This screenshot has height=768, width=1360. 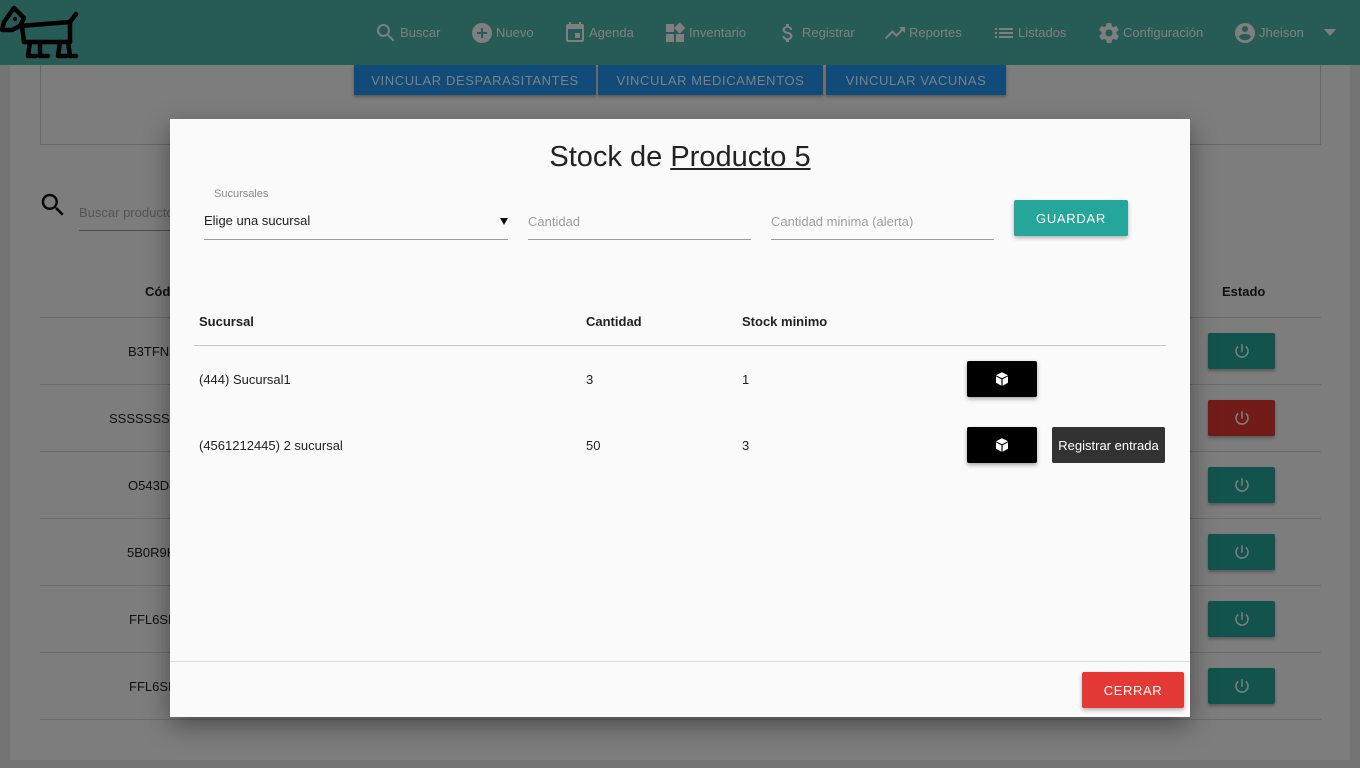 What do you see at coordinates (882, 222) in the screenshot?
I see `min-quantity-input: Cantidad minima (alerta)` at bounding box center [882, 222].